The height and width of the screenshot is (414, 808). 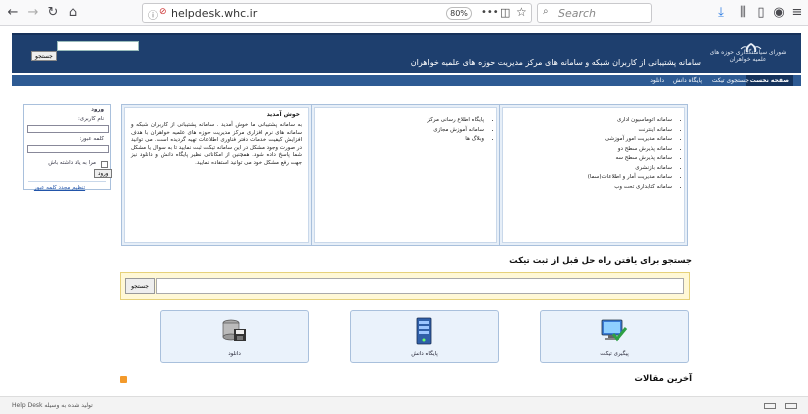 I want to click on ticket-search-box: جستجو, so click(x=405, y=286).